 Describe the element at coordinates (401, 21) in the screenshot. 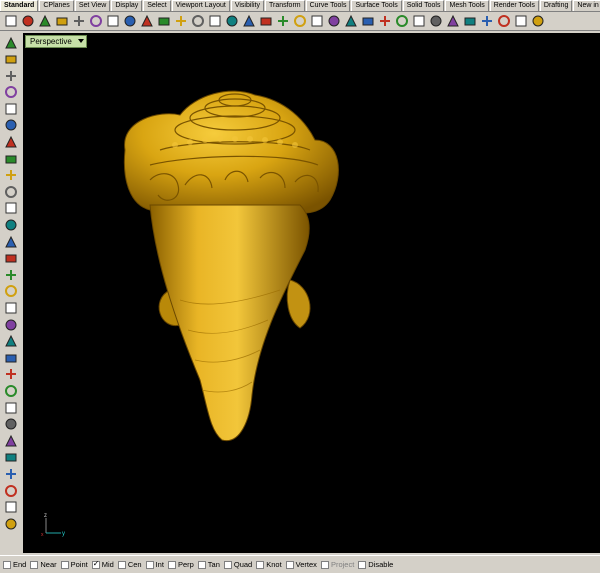

I see `material-icon` at that location.